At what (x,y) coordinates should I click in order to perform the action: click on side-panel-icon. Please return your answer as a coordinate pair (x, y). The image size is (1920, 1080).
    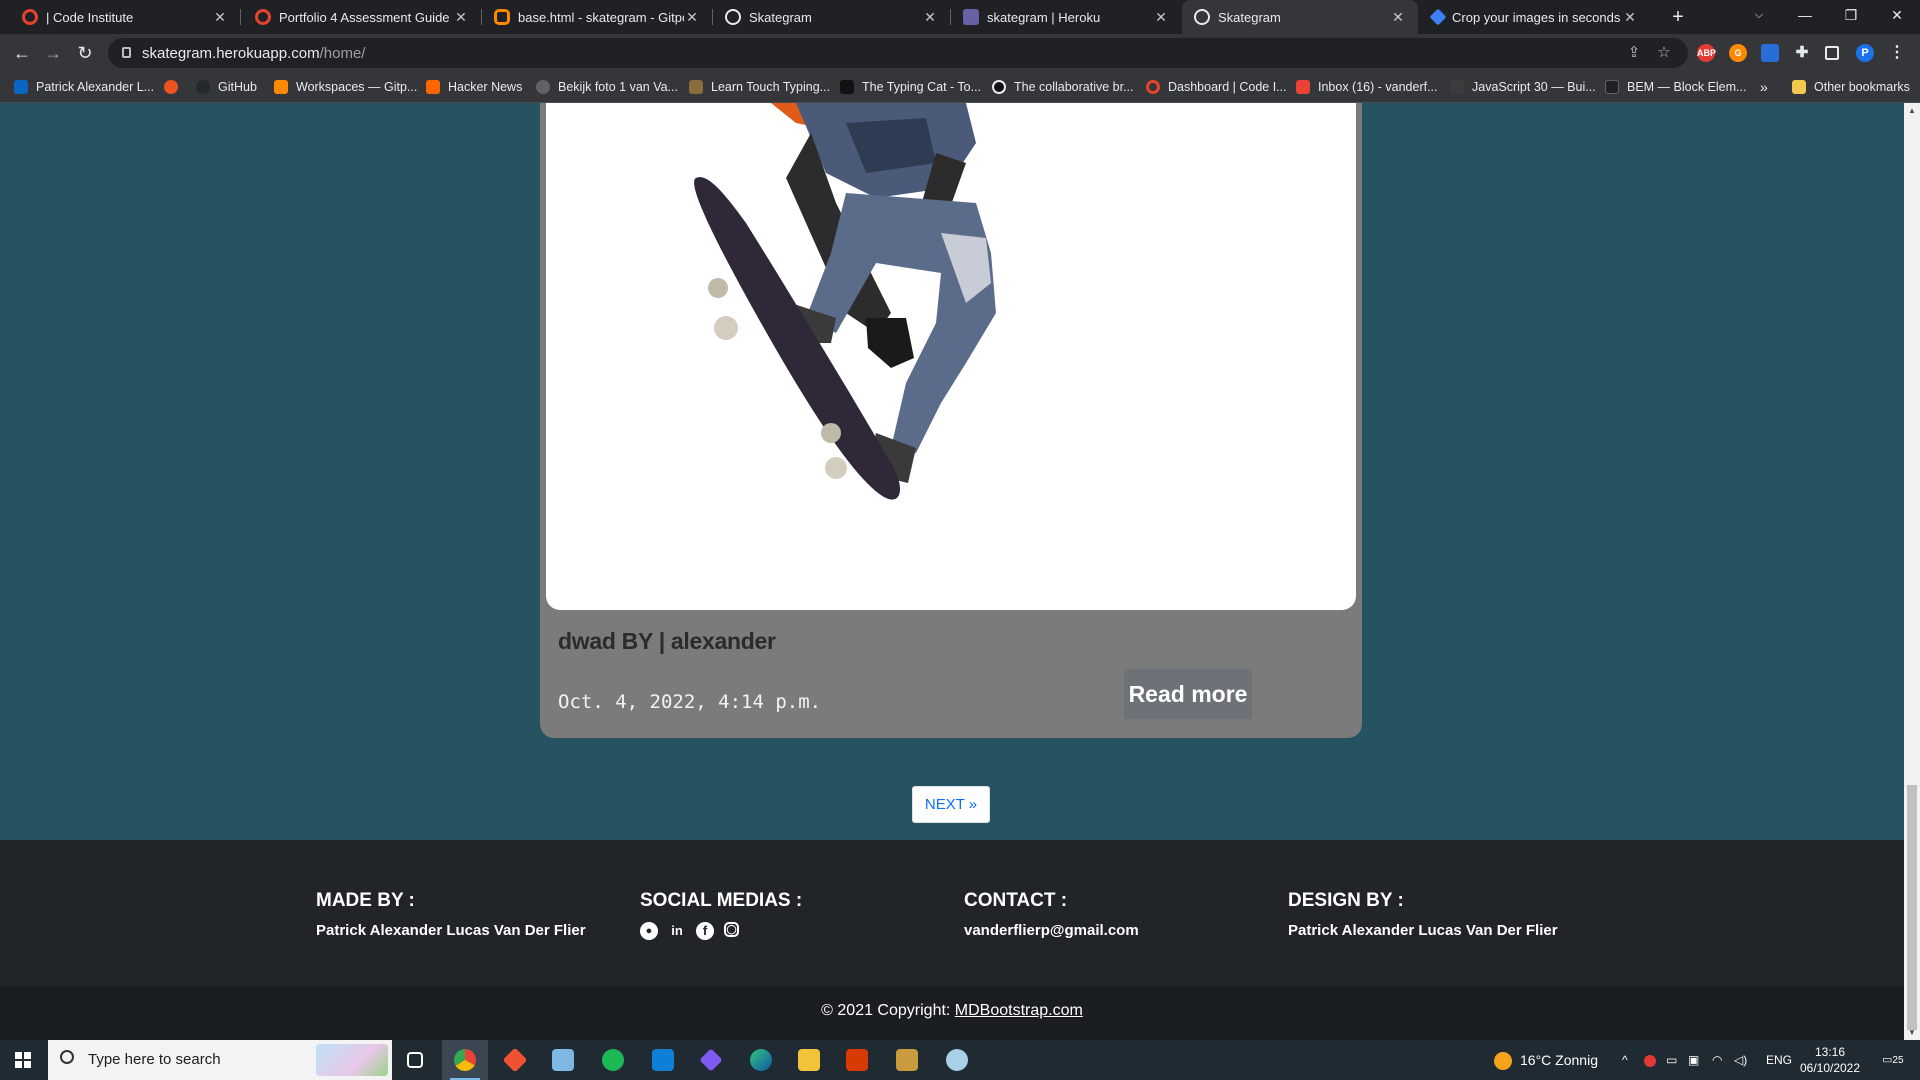
    Looking at the image, I should click on (1832, 53).